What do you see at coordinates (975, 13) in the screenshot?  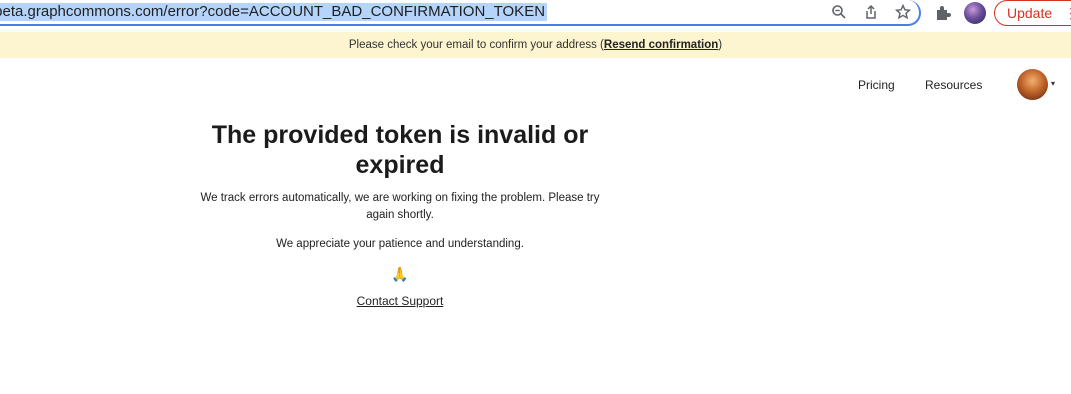 I see `browser-profile-avatar` at bounding box center [975, 13].